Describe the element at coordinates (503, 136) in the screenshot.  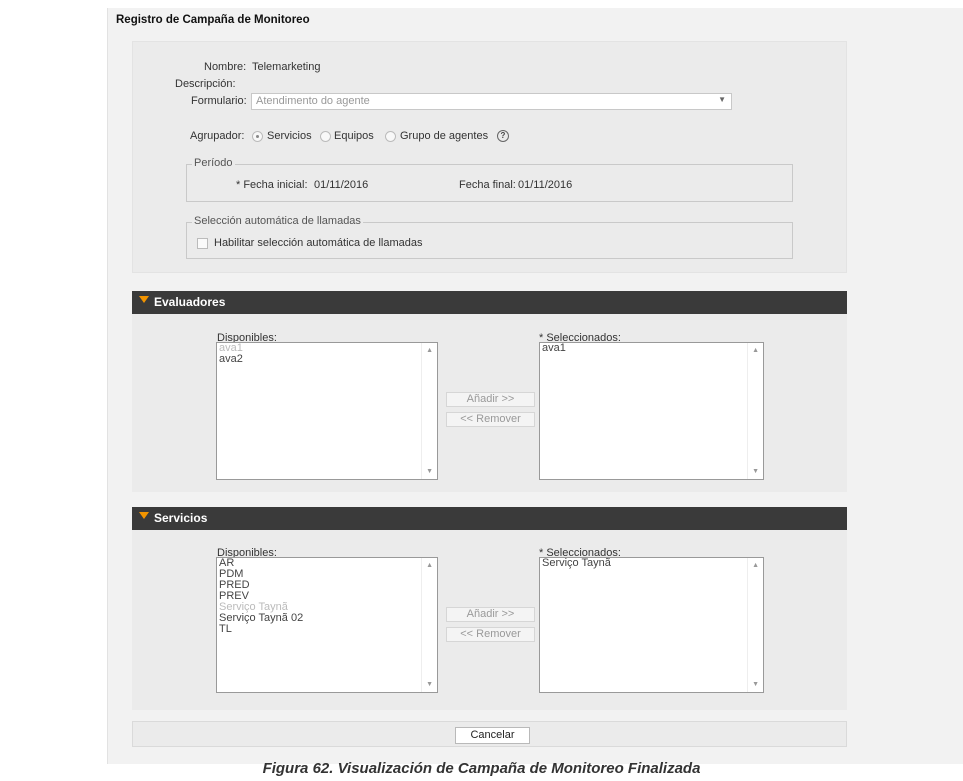
I see `help-icon: ?` at that location.